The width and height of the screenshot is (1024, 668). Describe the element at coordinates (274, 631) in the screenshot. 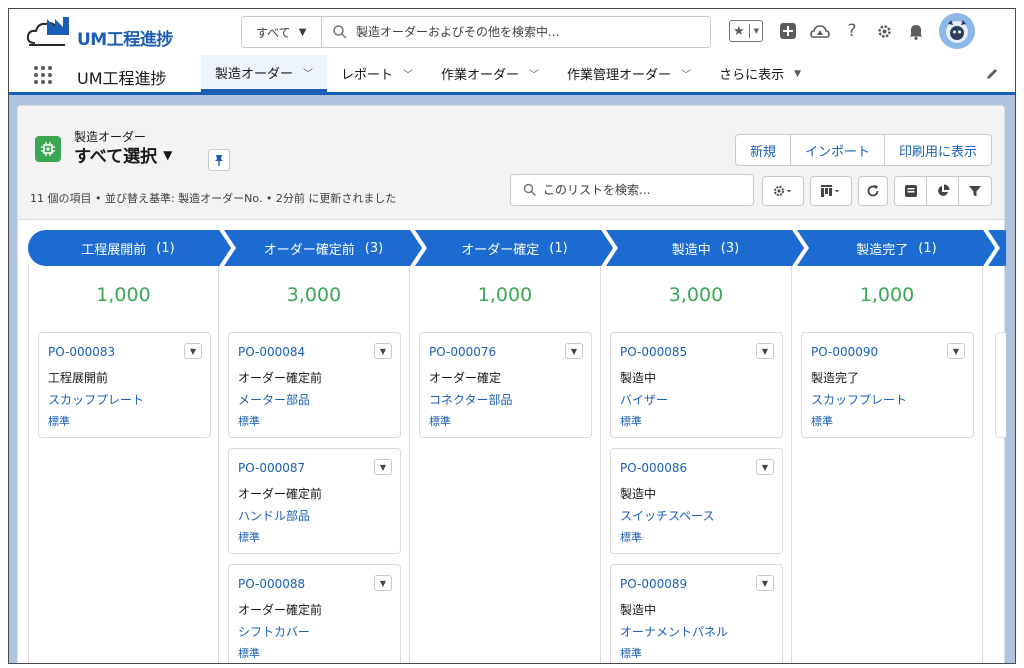

I see `card-part-link: シフトカバー` at that location.